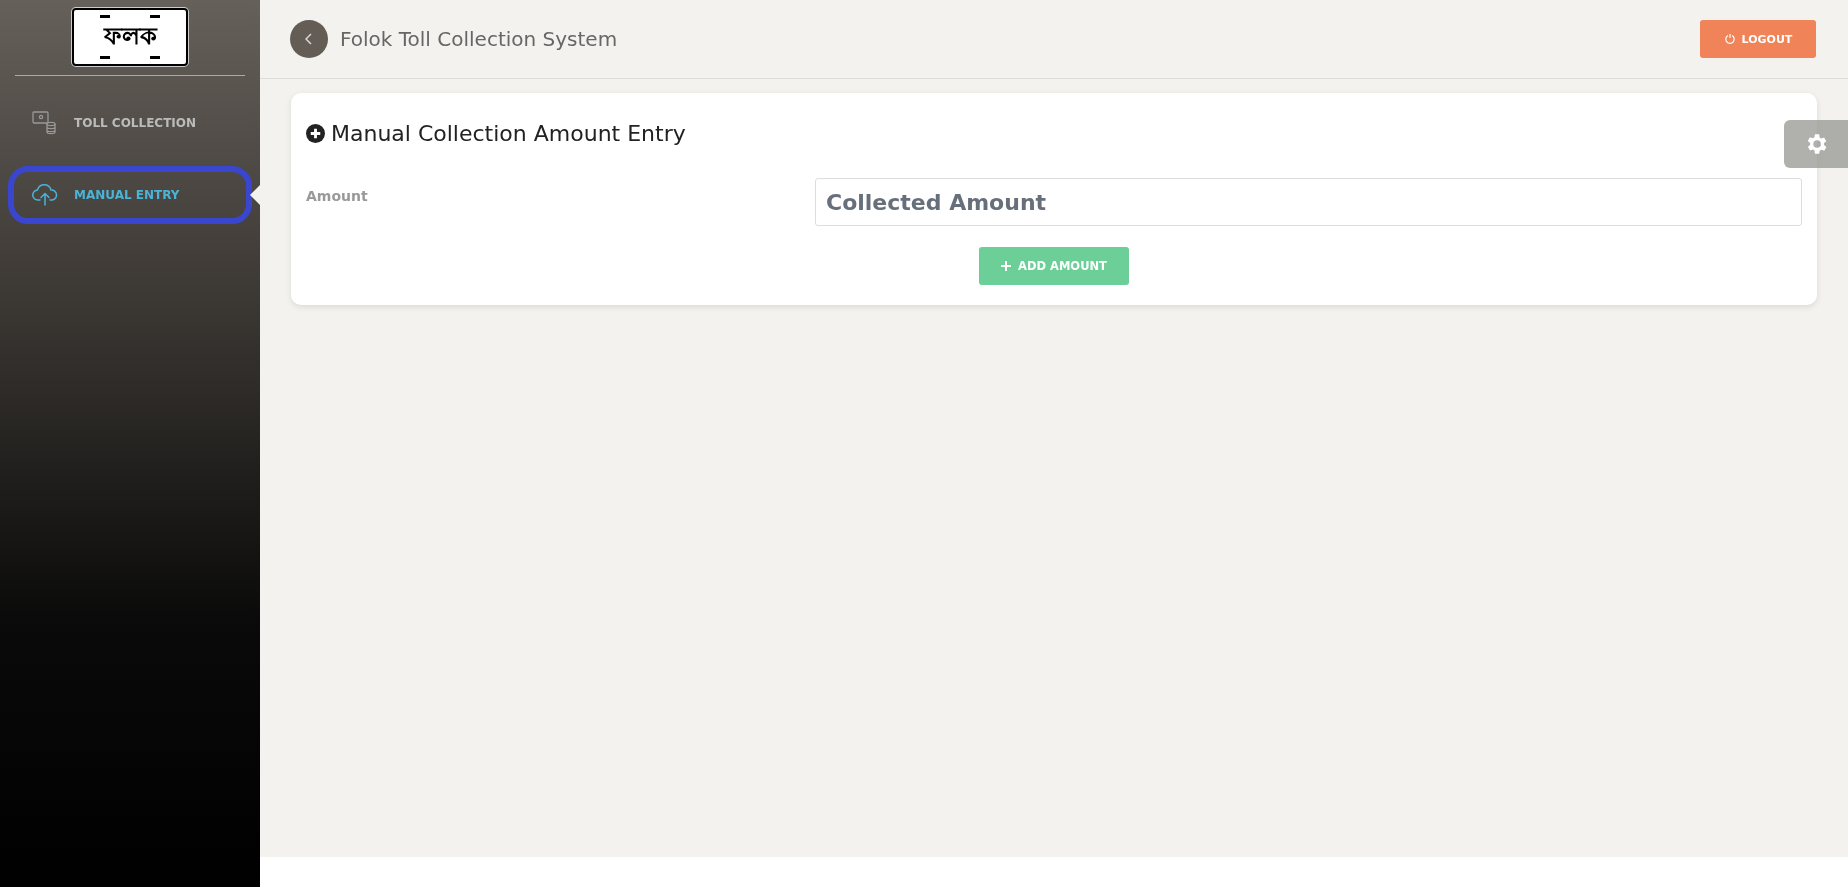 This screenshot has width=1848, height=887. What do you see at coordinates (508, 133) in the screenshot?
I see `card-title: Manual Collection Amount Entry` at bounding box center [508, 133].